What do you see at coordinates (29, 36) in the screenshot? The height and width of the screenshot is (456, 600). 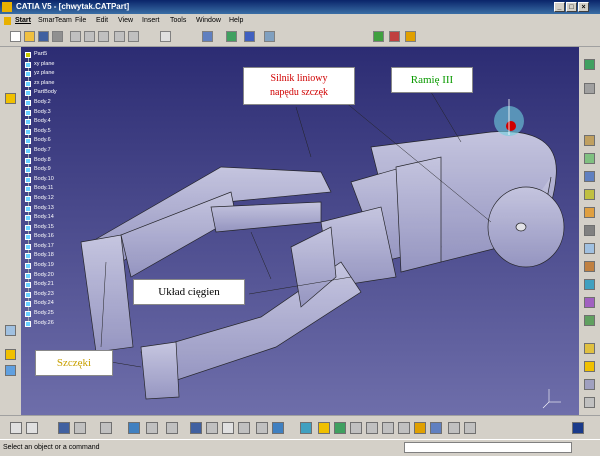 I see `open-icon` at bounding box center [29, 36].